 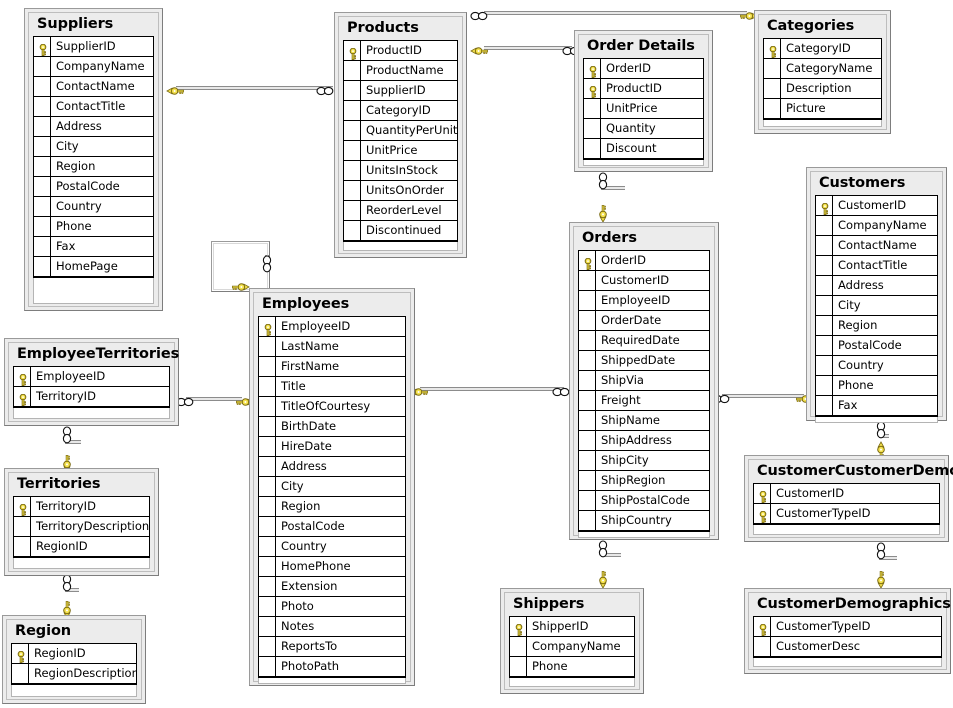 I want to click on field-row: QuantityPerUnit, so click(x=400, y=131).